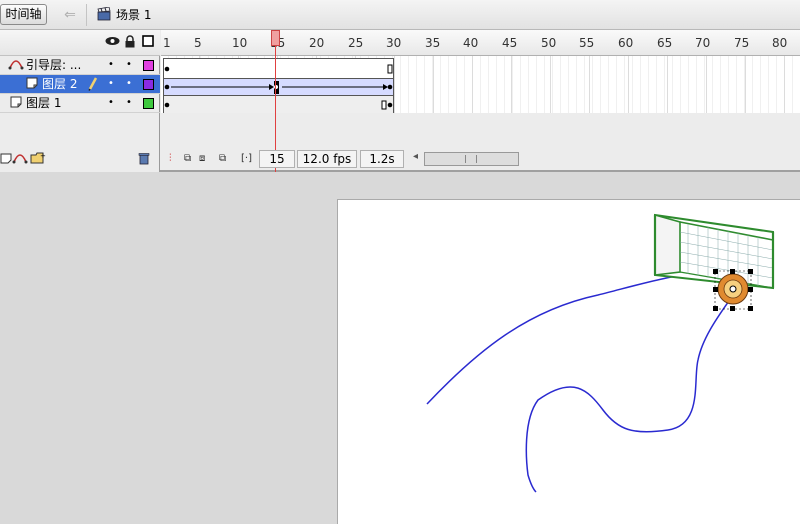  Describe the element at coordinates (198, 43) in the screenshot. I see `ruler-label: 5` at that location.